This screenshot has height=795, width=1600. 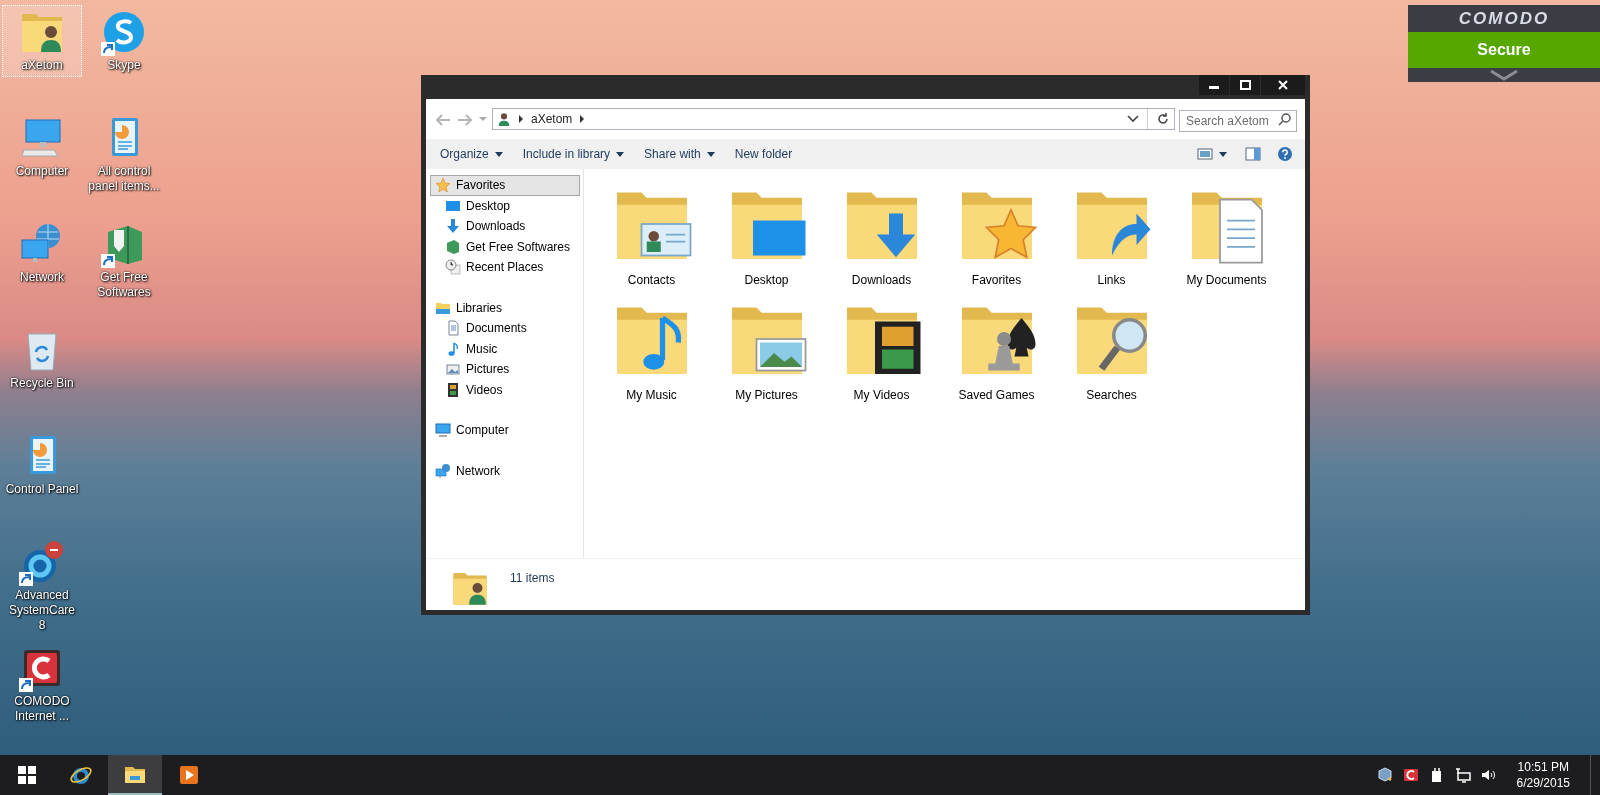 I want to click on search-field: Search aXetom, so click(x=1238, y=121).